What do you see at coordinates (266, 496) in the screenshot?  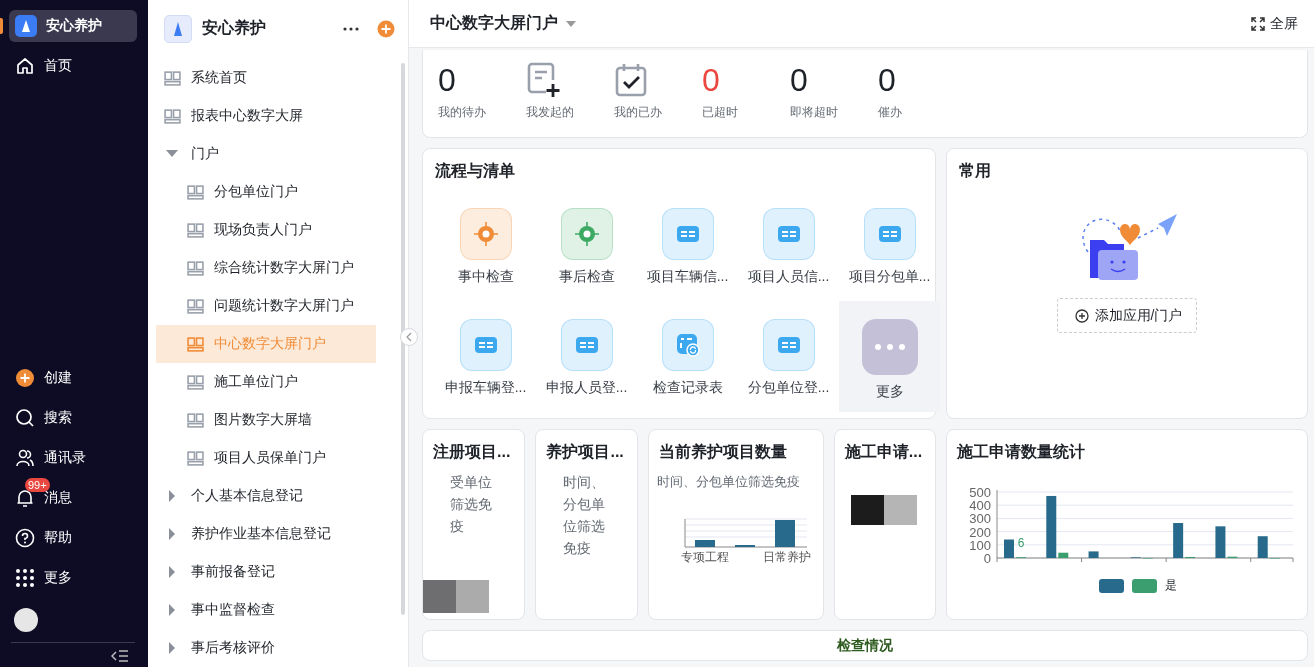 I see `nav-group: 个人基本信息登记` at bounding box center [266, 496].